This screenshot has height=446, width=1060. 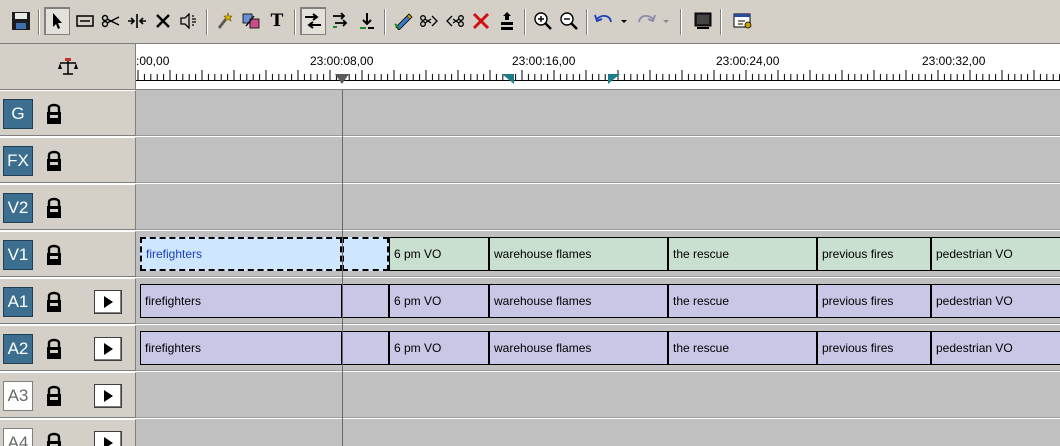 I want to click on track-name-a4: A4, so click(x=18, y=437).